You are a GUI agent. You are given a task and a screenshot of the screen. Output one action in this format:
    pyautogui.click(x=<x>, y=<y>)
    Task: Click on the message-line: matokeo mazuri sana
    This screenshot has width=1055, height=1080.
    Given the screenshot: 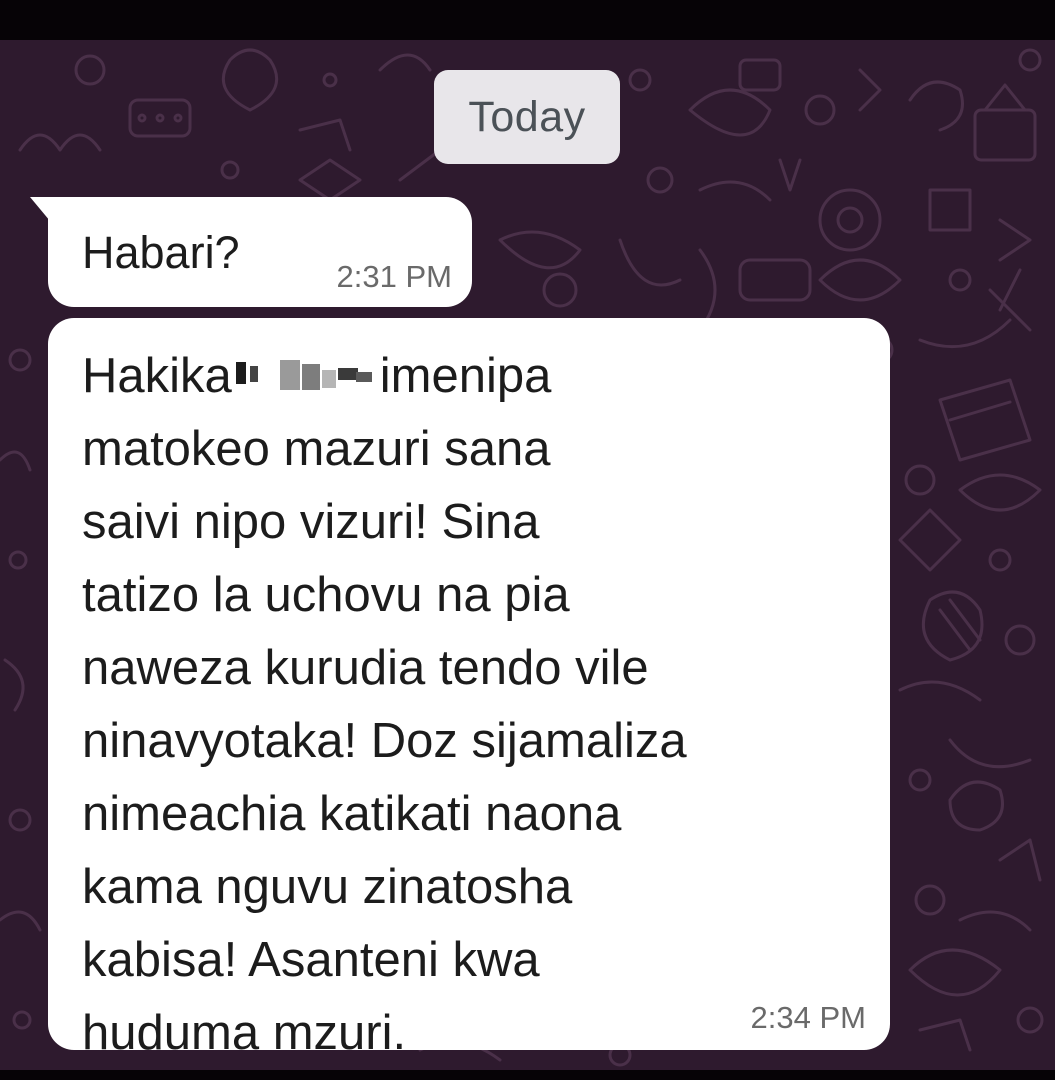 What is the action you would take?
    pyautogui.click(x=316, y=449)
    